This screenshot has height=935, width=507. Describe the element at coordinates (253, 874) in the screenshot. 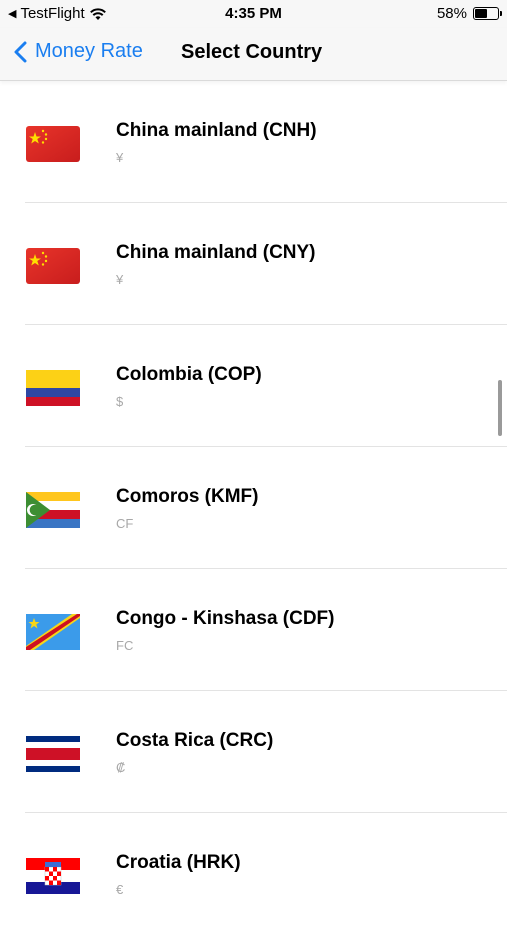

I see `country-row: Croatia (HRK) €` at that location.